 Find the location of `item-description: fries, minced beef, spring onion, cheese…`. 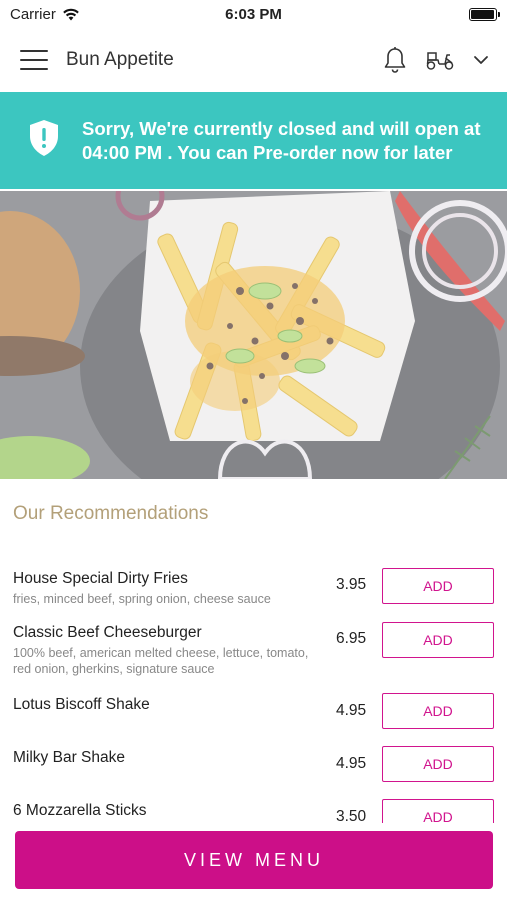

item-description: fries, minced beef, spring onion, cheese… is located at coordinates (142, 599).